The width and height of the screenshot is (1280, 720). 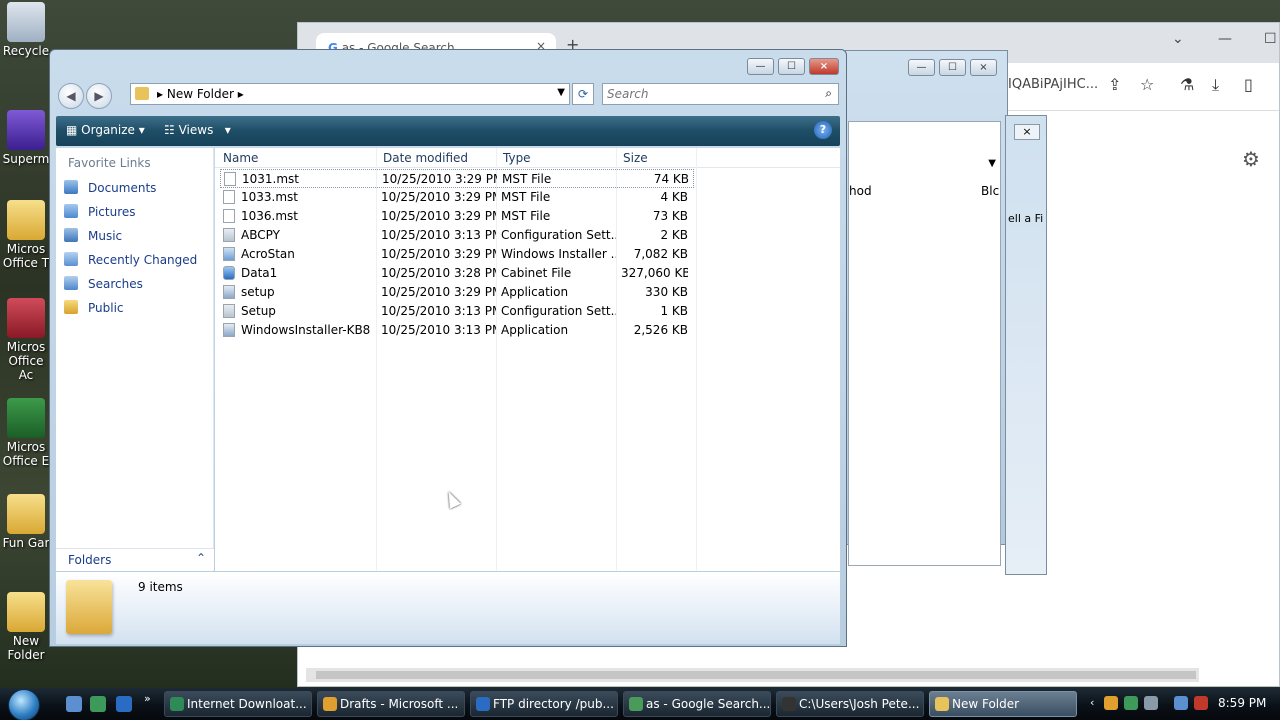 What do you see at coordinates (674, 235) in the screenshot?
I see `file-size: 2 KB` at bounding box center [674, 235].